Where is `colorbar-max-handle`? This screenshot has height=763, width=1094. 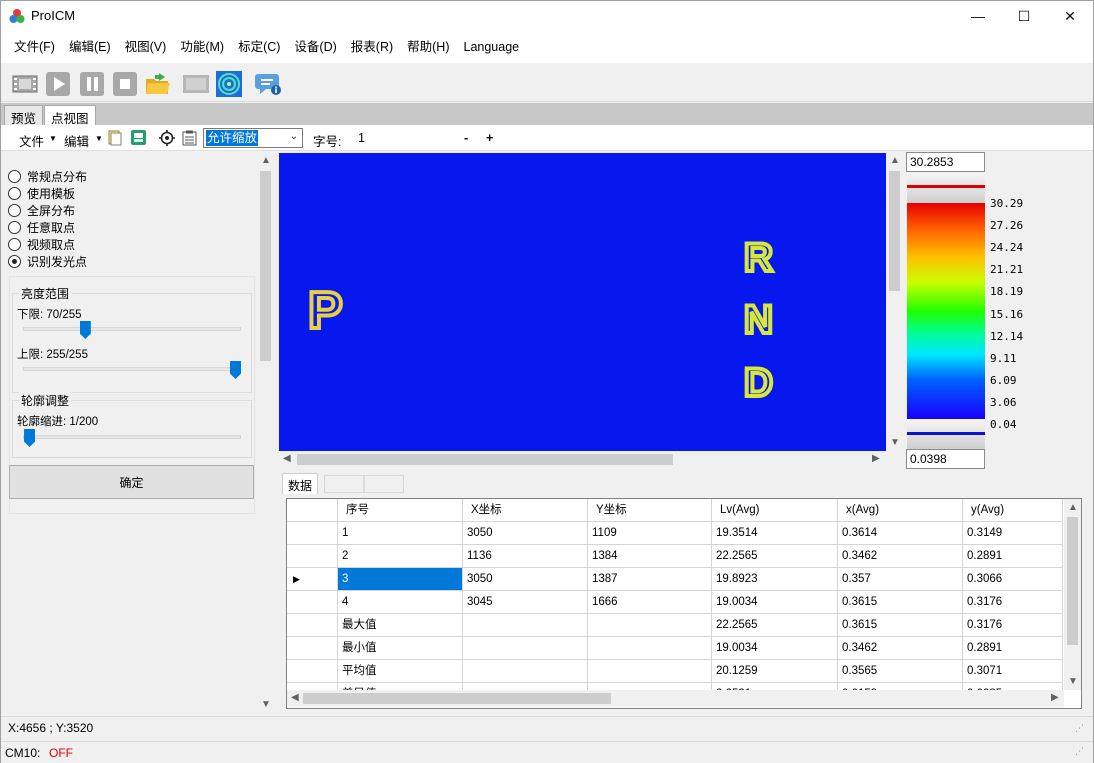 colorbar-max-handle is located at coordinates (946, 188).